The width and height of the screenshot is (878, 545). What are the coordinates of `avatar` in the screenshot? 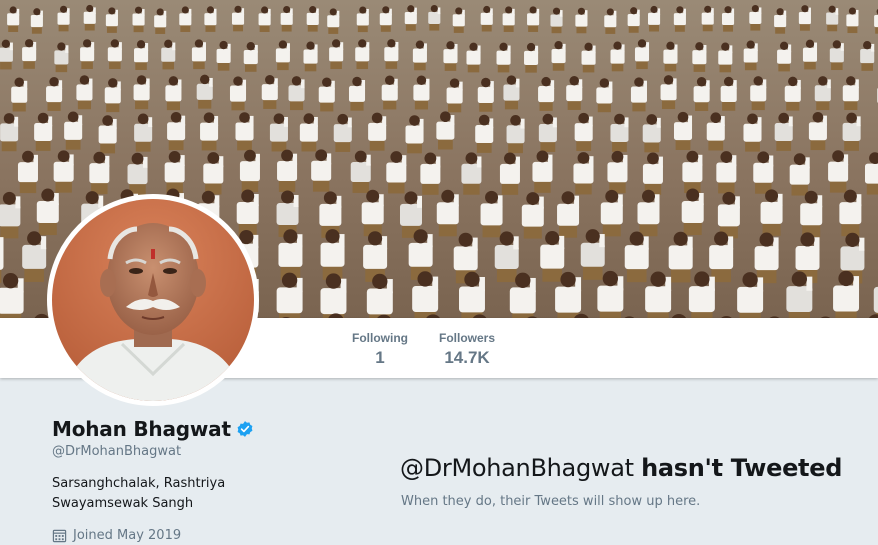 It's located at (153, 300).